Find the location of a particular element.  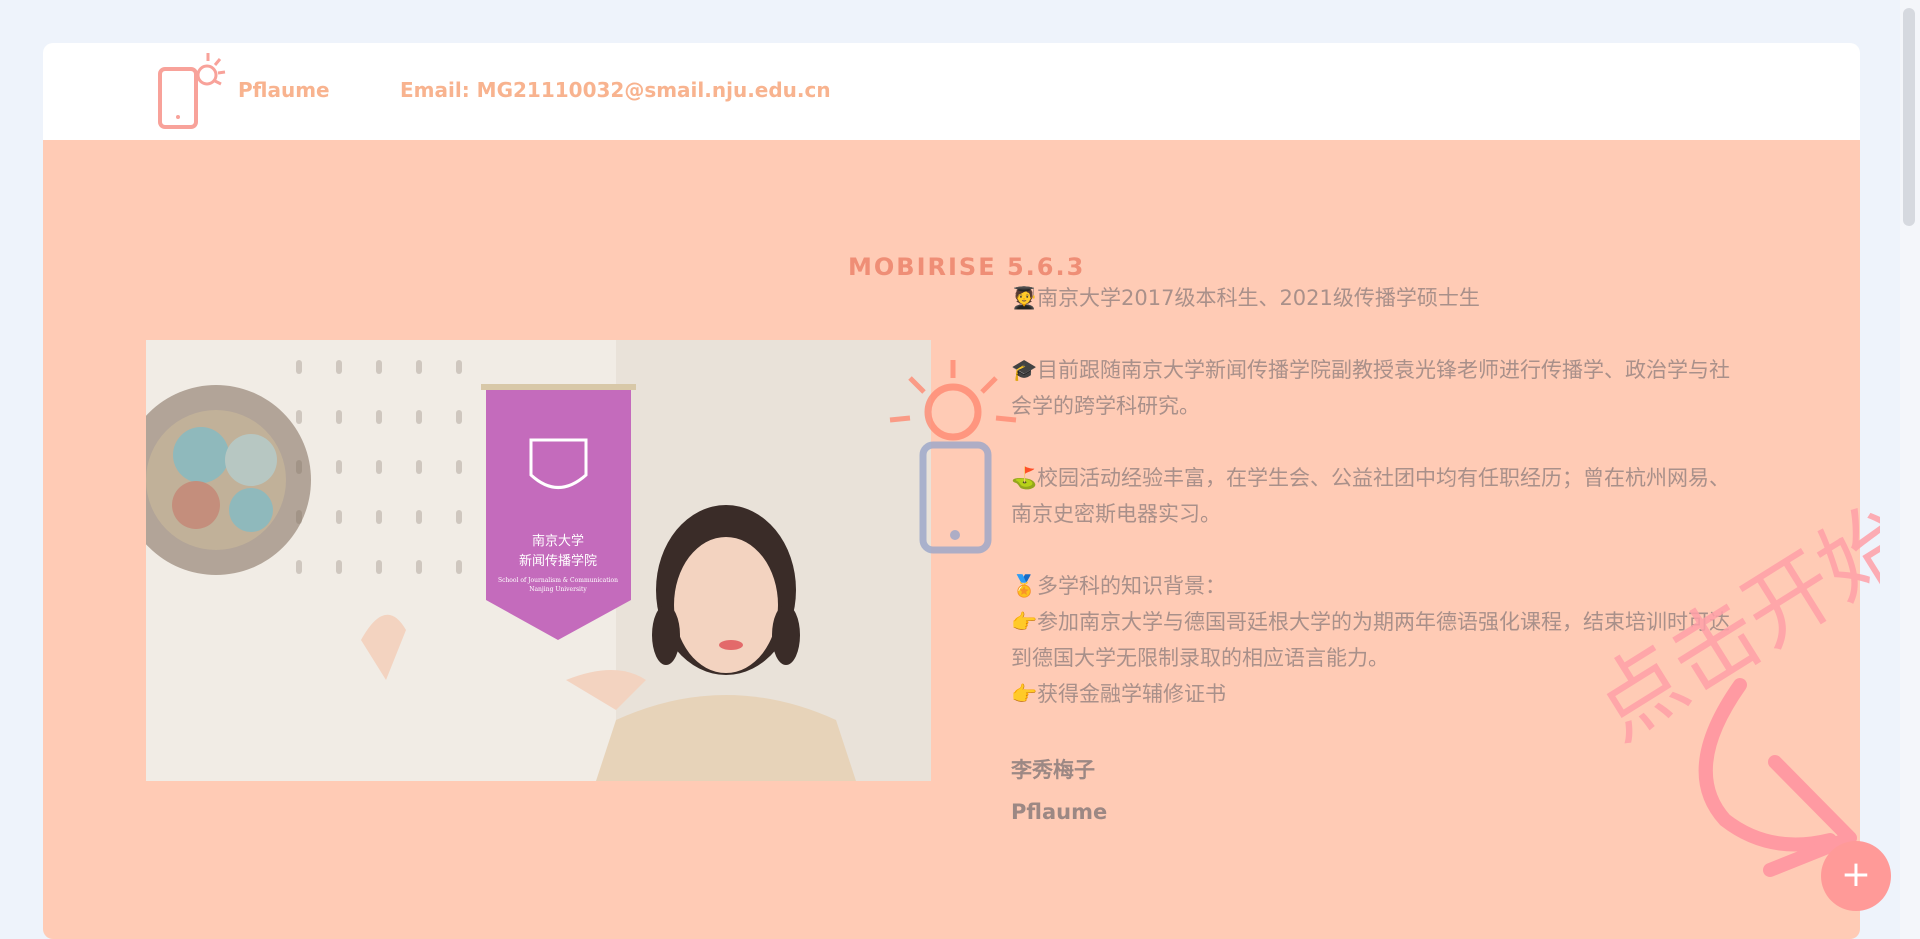

brand-name: Pflaume is located at coordinates (284, 90).